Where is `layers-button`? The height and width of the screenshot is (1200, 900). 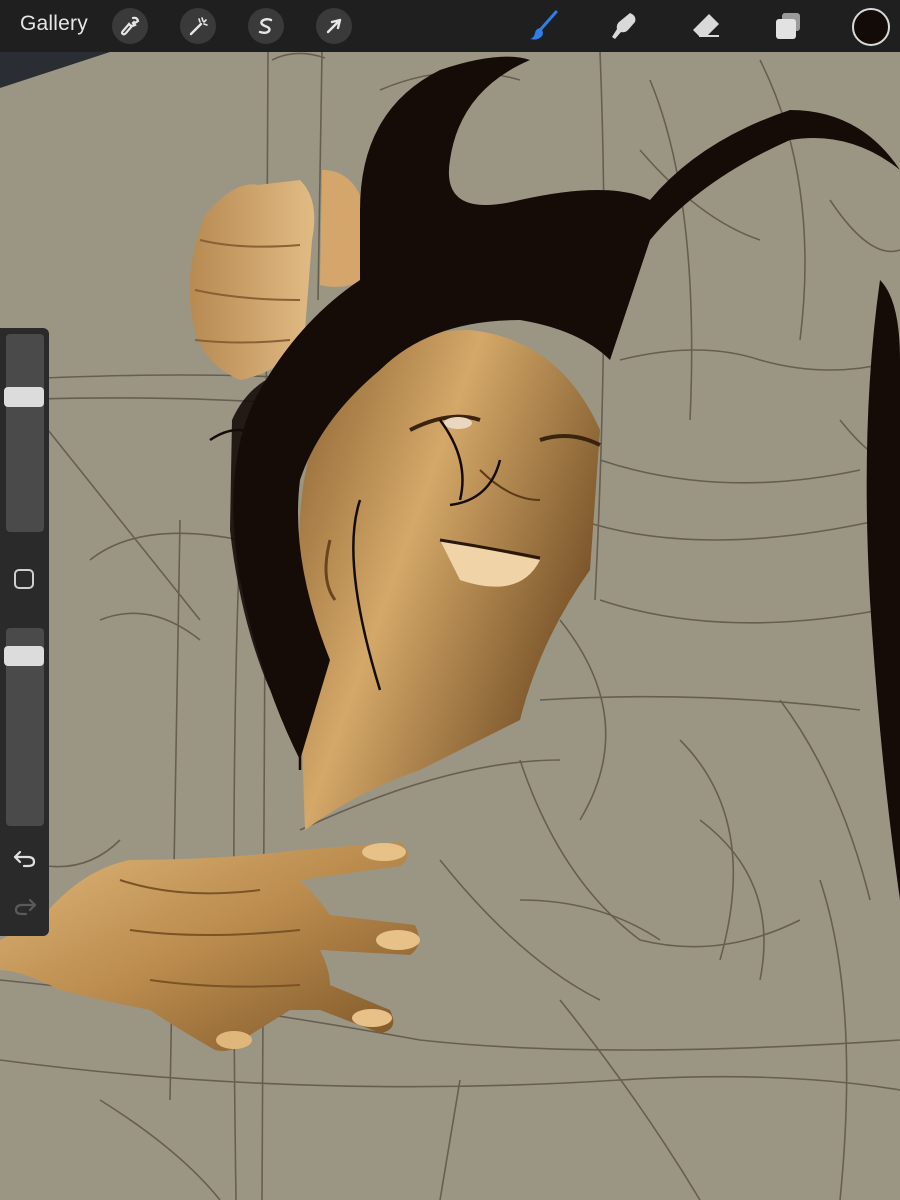 layers-button is located at coordinates (788, 26).